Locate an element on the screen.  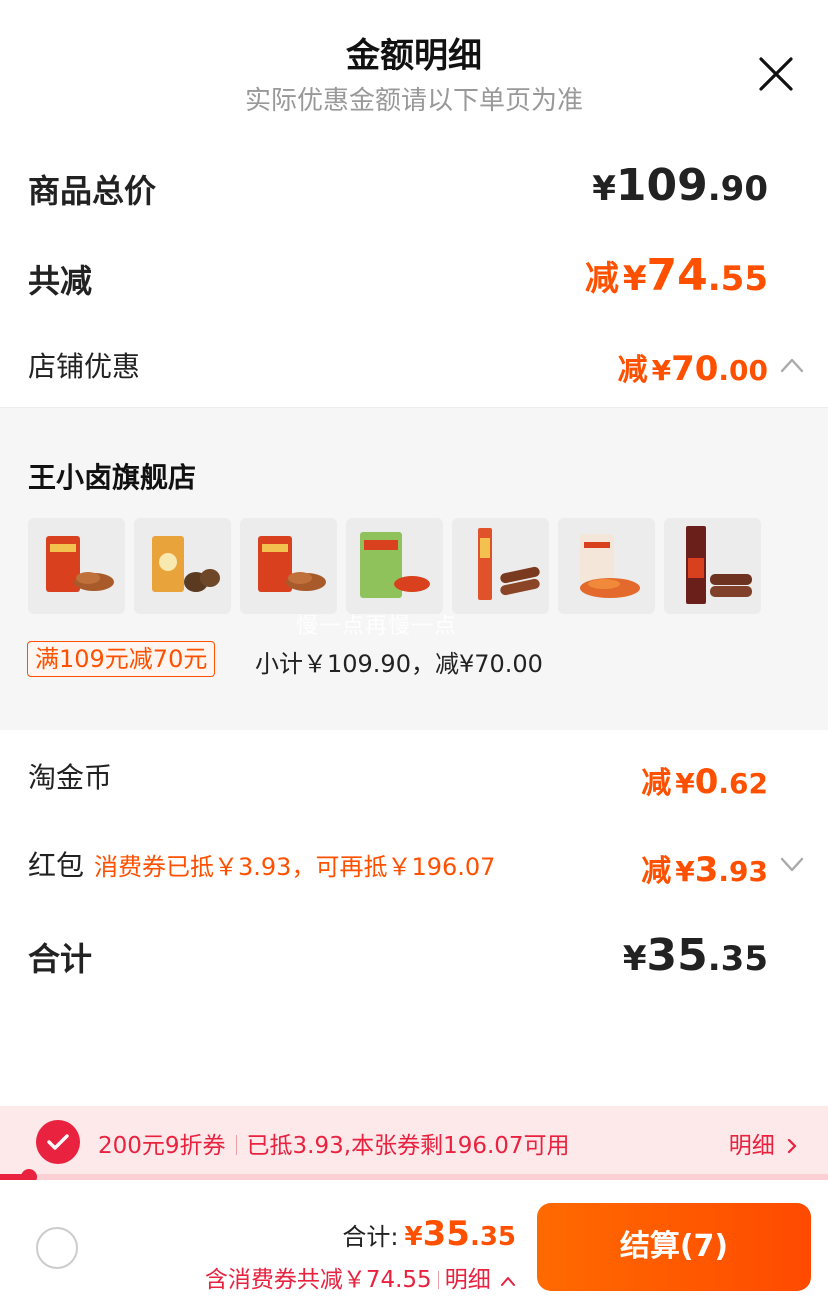
page-subtitle: 实际优惠金额请以下单页为准 is located at coordinates (413, 101).